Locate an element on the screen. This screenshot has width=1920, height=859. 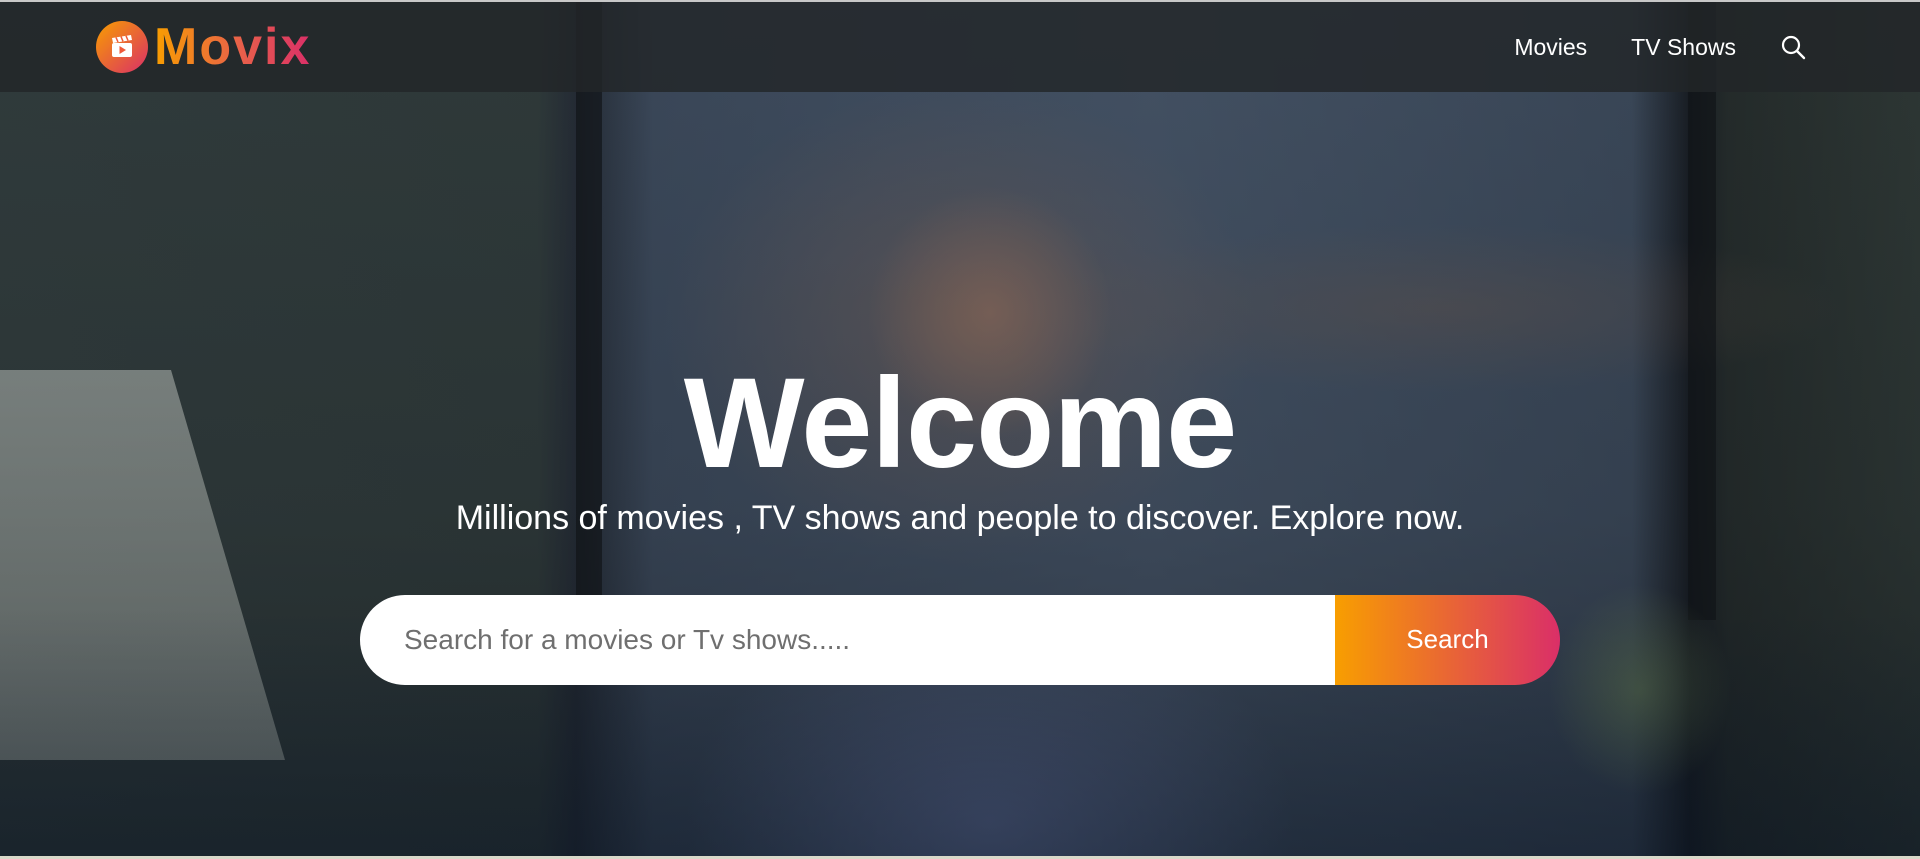
search-button: Search is located at coordinates (1447, 639).